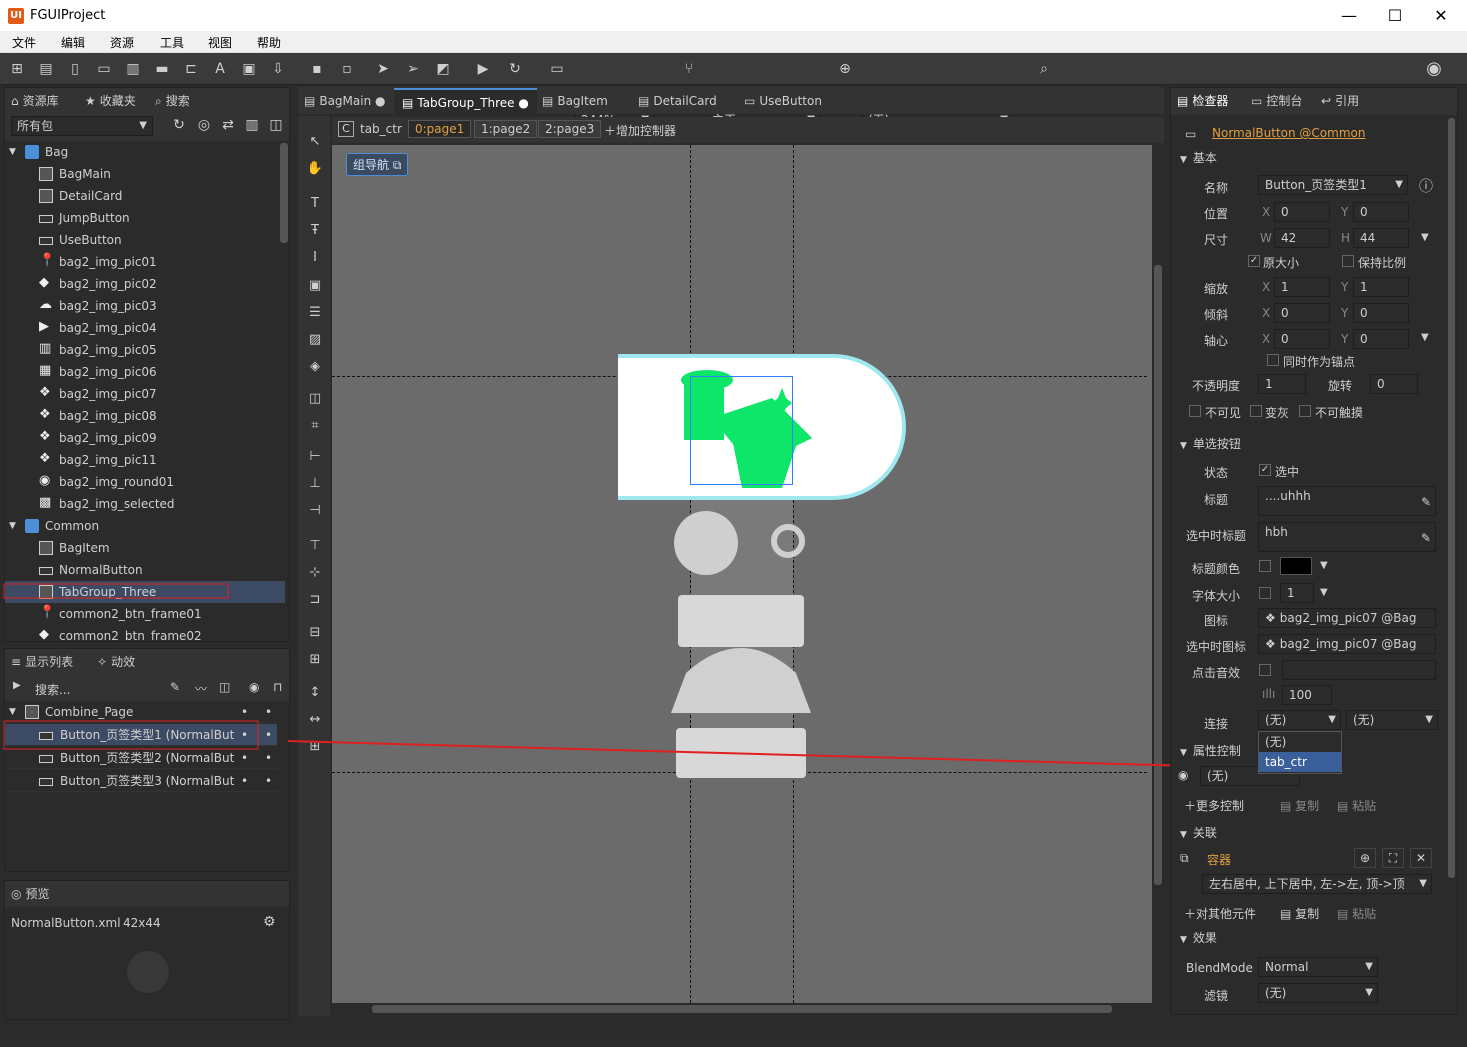 Image resolution: width=1467 pixels, height=1047 pixels. What do you see at coordinates (141, 712) in the screenshot?
I see `display-list-item: ▼ Combine_Page • •` at bounding box center [141, 712].